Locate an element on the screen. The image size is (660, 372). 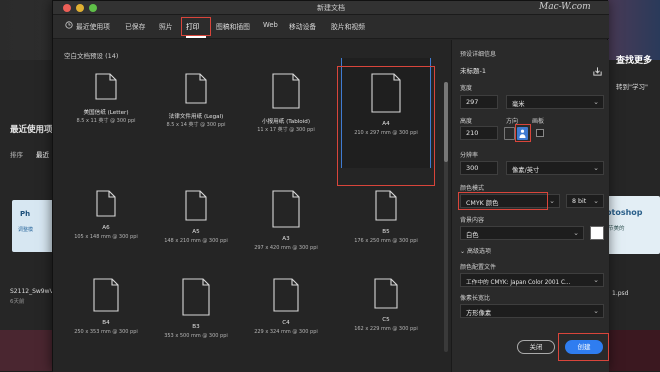
preset-name: A5 is located at coordinates (196, 232).